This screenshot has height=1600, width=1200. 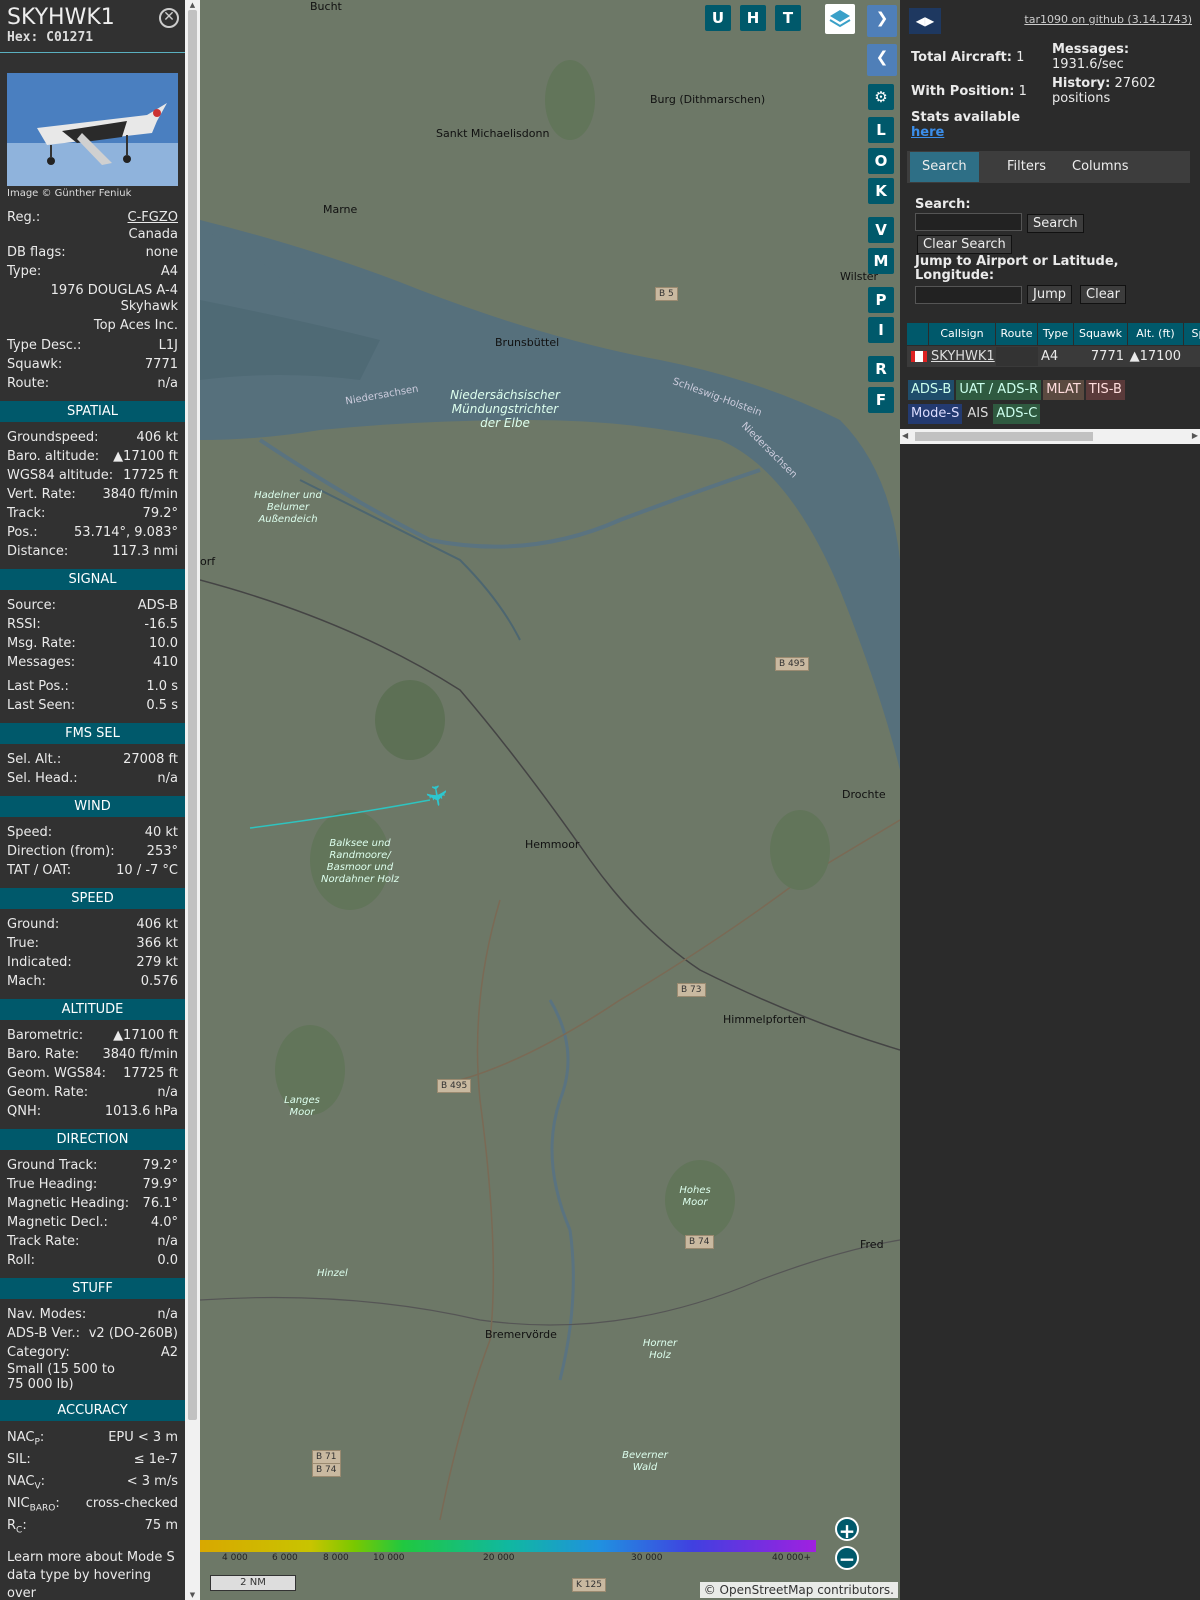 What do you see at coordinates (1108, 19) in the screenshot?
I see `github-link: tar1090 on github (3.14.1743)` at bounding box center [1108, 19].